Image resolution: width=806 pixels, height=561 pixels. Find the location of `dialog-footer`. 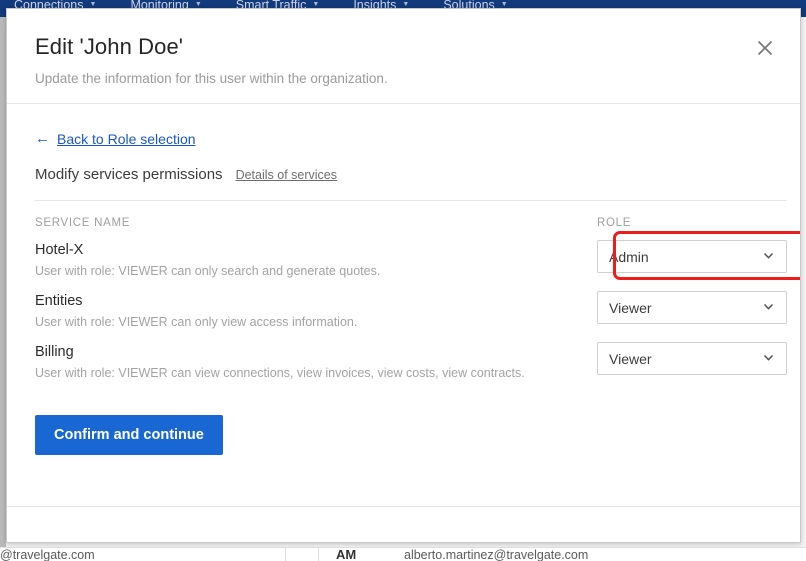

dialog-footer is located at coordinates (403, 524).